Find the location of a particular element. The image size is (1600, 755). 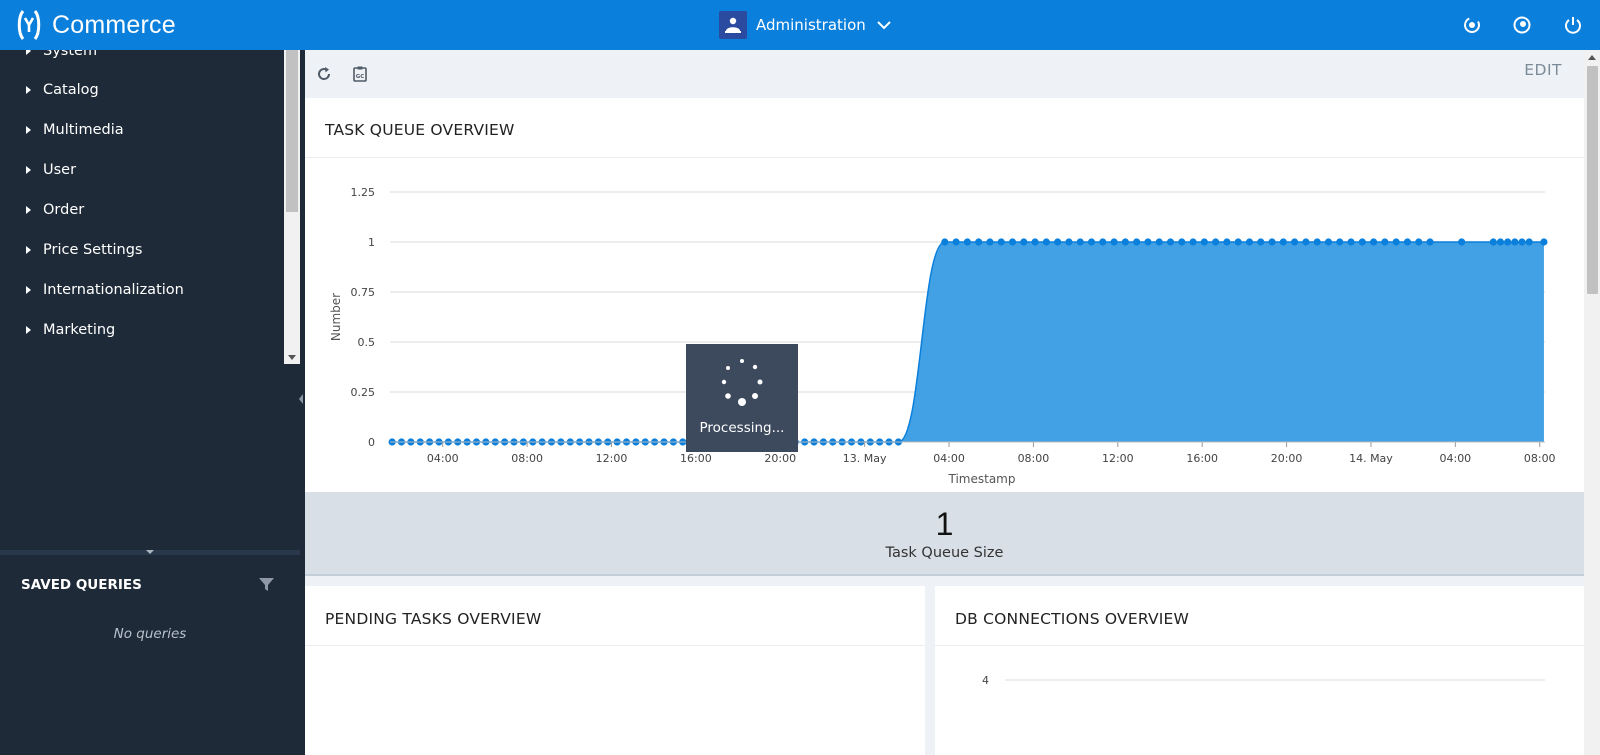

collapse-sidebar-icon is located at coordinates (301, 399).